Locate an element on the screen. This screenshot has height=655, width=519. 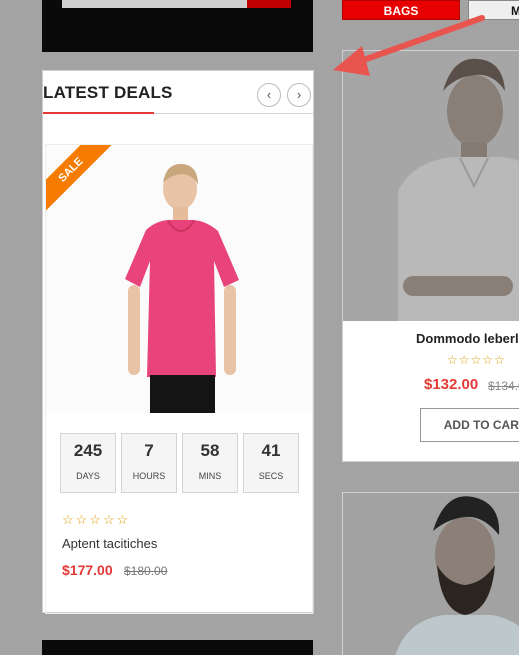
countdown-value: 7 is located at coordinates (149, 450).